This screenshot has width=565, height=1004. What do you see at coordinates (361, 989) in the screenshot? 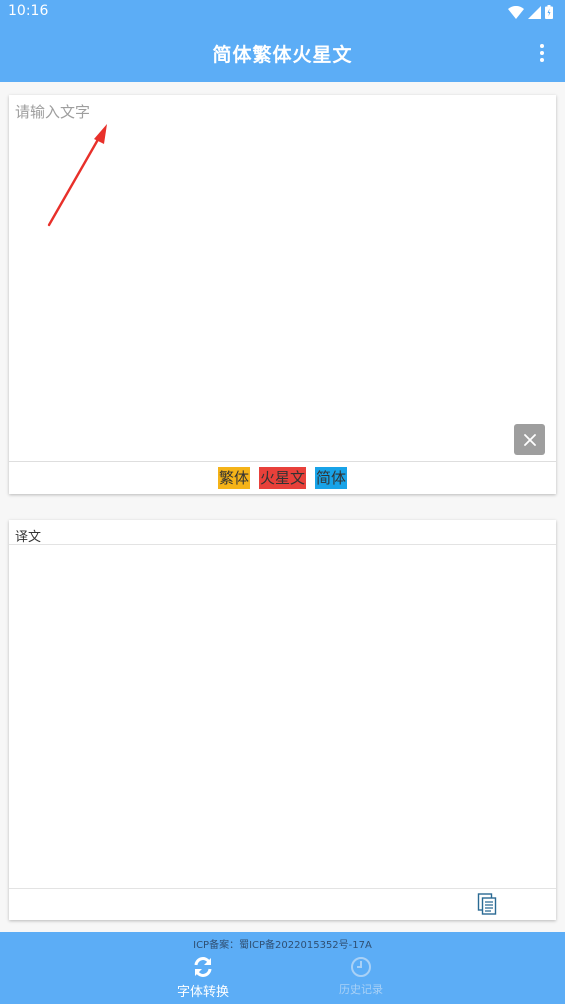
I see `nav-label: 历史记录` at bounding box center [361, 989].